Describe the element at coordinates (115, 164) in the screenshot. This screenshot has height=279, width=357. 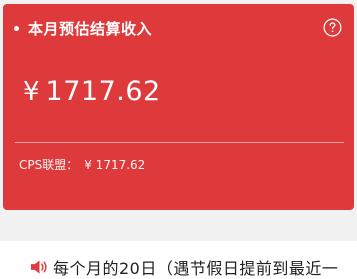
I see `cps-value: ¥ 1717.62` at that location.